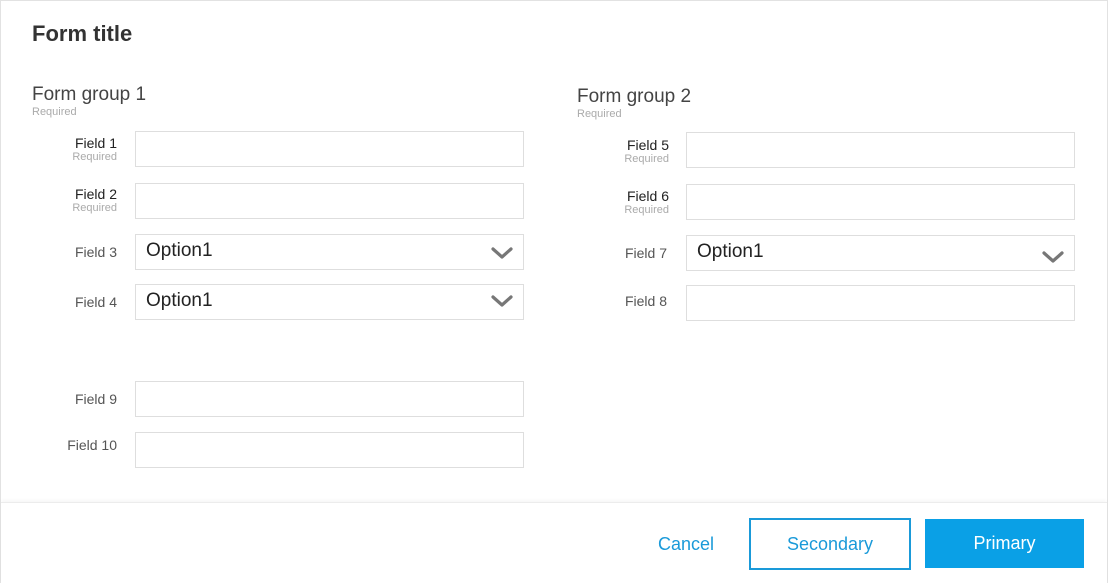 This screenshot has height=583, width=1108. I want to click on field-4-select: Option1, so click(329, 302).